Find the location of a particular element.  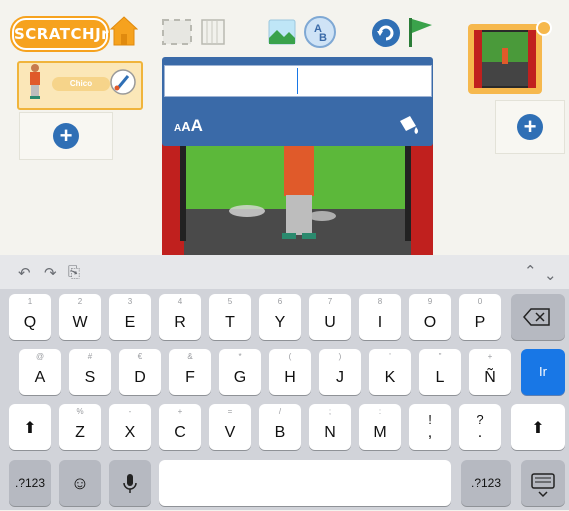

key-hint: & is located at coordinates (190, 356).